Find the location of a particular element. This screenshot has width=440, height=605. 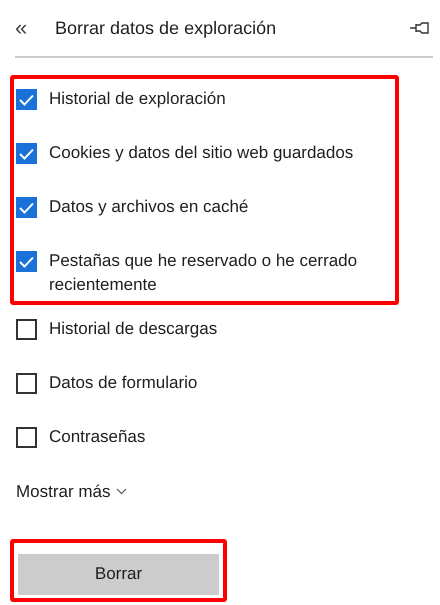

back-button: « is located at coordinates (35, 28).